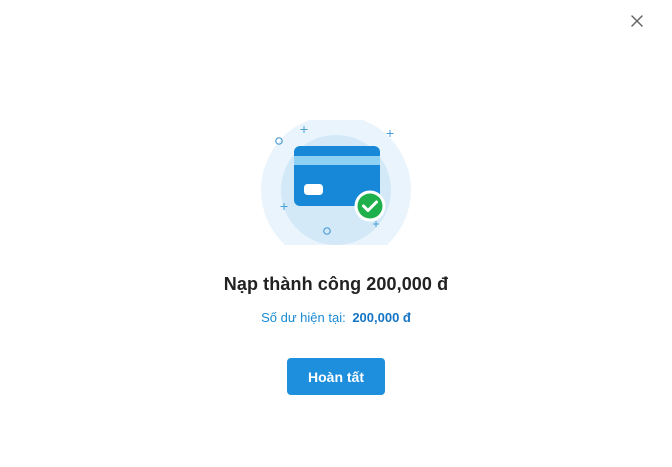 The width and height of the screenshot is (672, 467). I want to click on done-button: Hoàn tất, so click(336, 376).